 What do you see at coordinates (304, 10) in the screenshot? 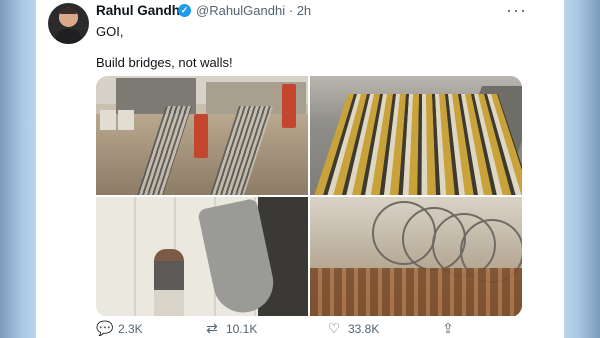
I see `tweet-time: 2h` at bounding box center [304, 10].